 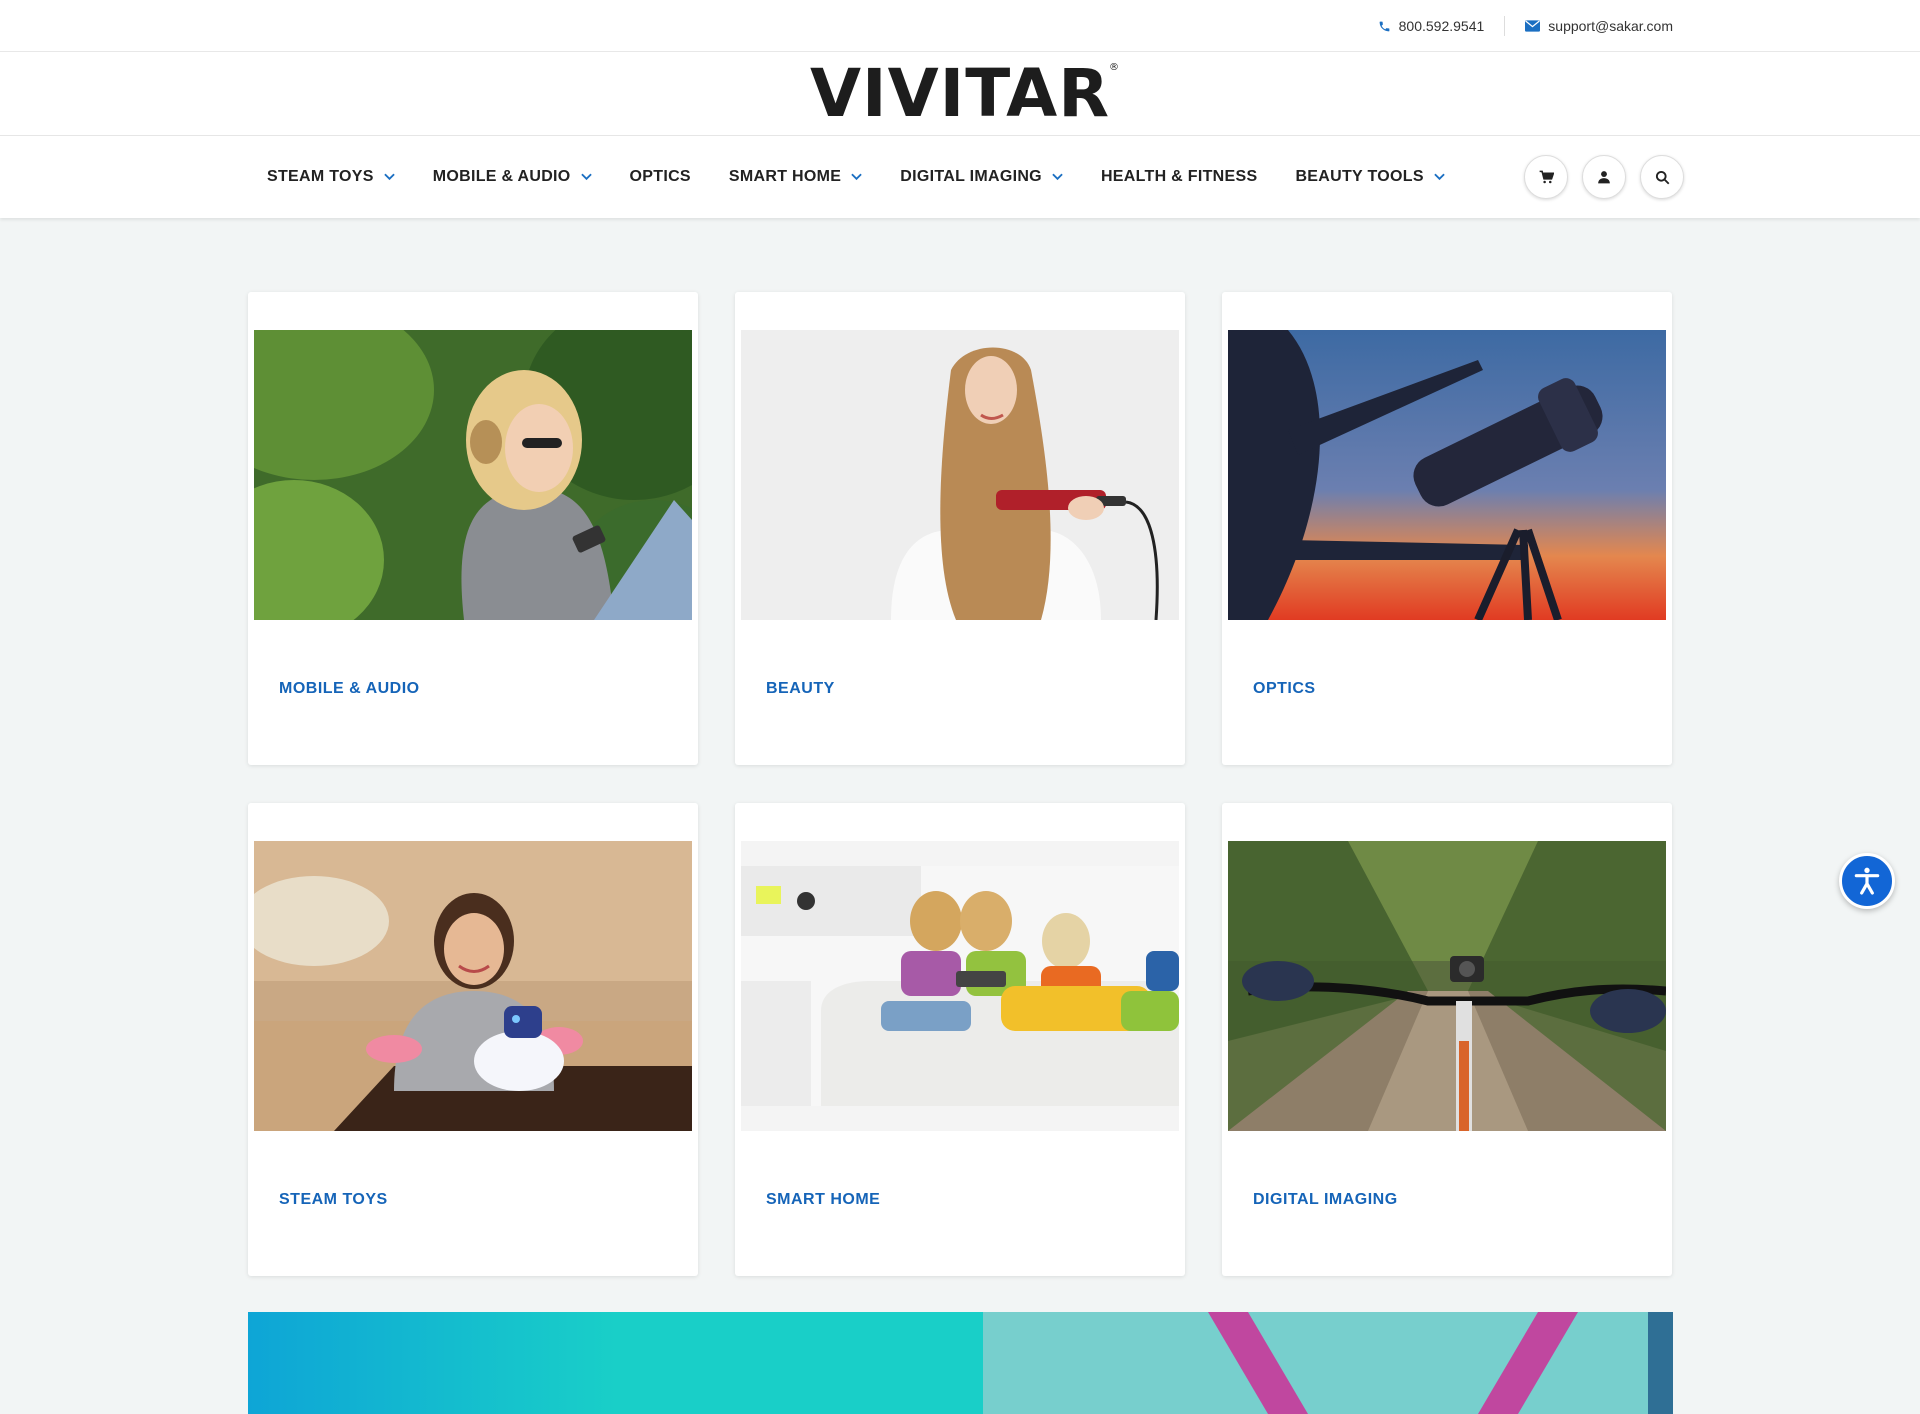 What do you see at coordinates (960, 1363) in the screenshot?
I see `promo-banner` at bounding box center [960, 1363].